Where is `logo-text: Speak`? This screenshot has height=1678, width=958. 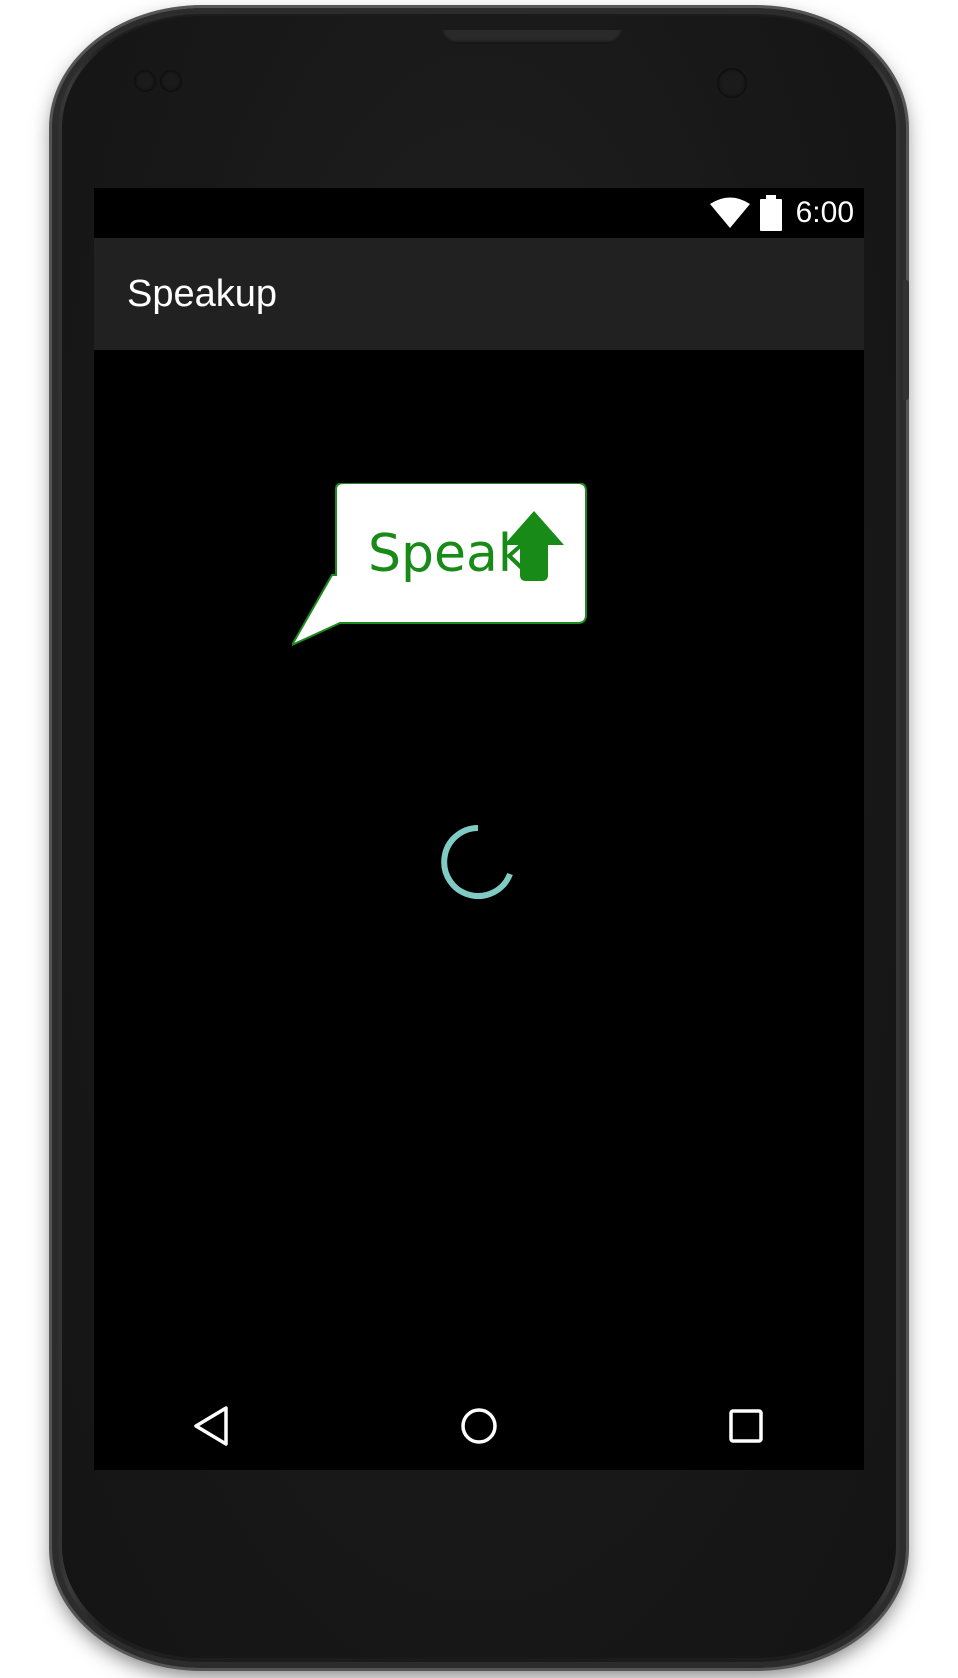
logo-text: Speak is located at coordinates (448, 554).